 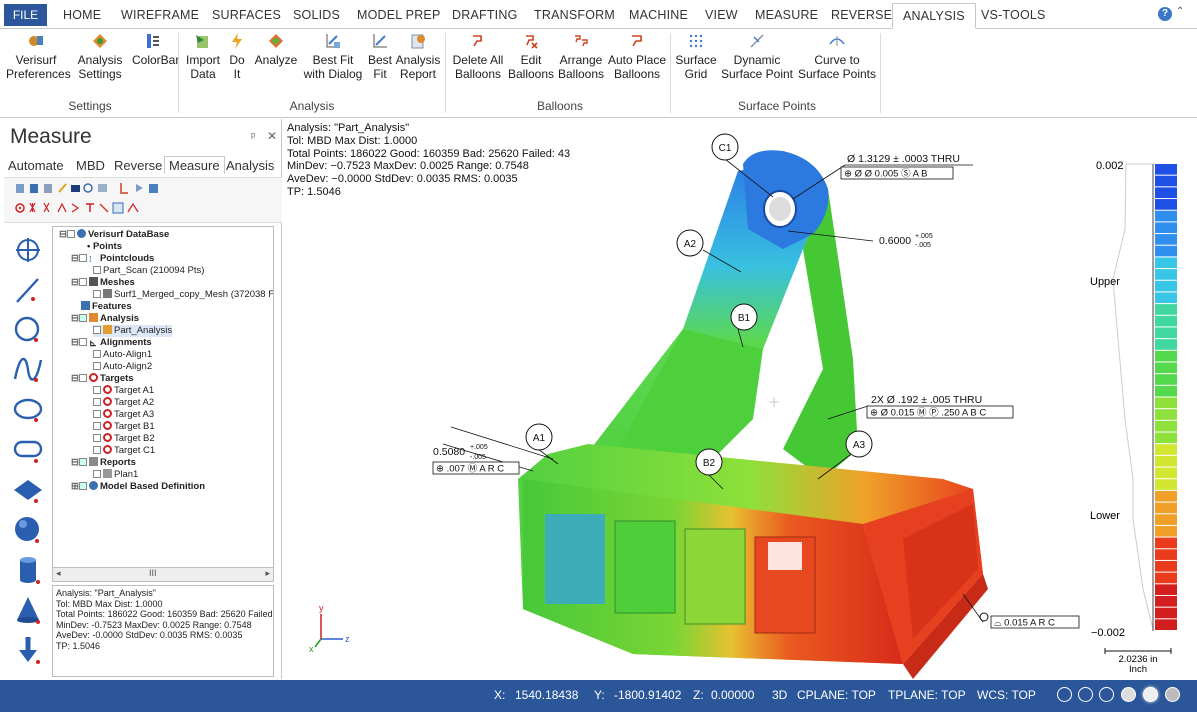 What do you see at coordinates (837, 60) in the screenshot?
I see `curve-to-surface-points-button: Curve to Surface Points` at bounding box center [837, 60].